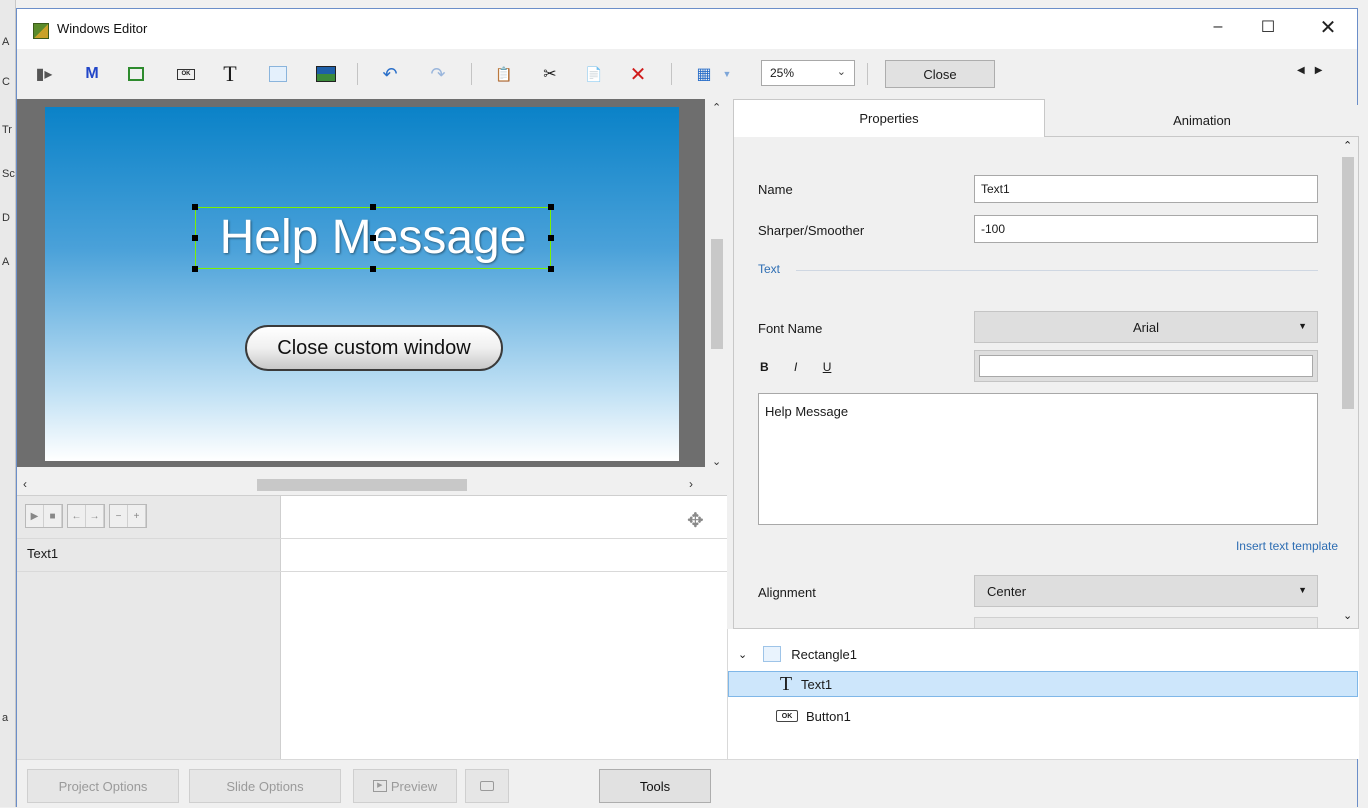 The image size is (1368, 808). What do you see at coordinates (1146, 622) in the screenshot?
I see `next-property-field` at bounding box center [1146, 622].